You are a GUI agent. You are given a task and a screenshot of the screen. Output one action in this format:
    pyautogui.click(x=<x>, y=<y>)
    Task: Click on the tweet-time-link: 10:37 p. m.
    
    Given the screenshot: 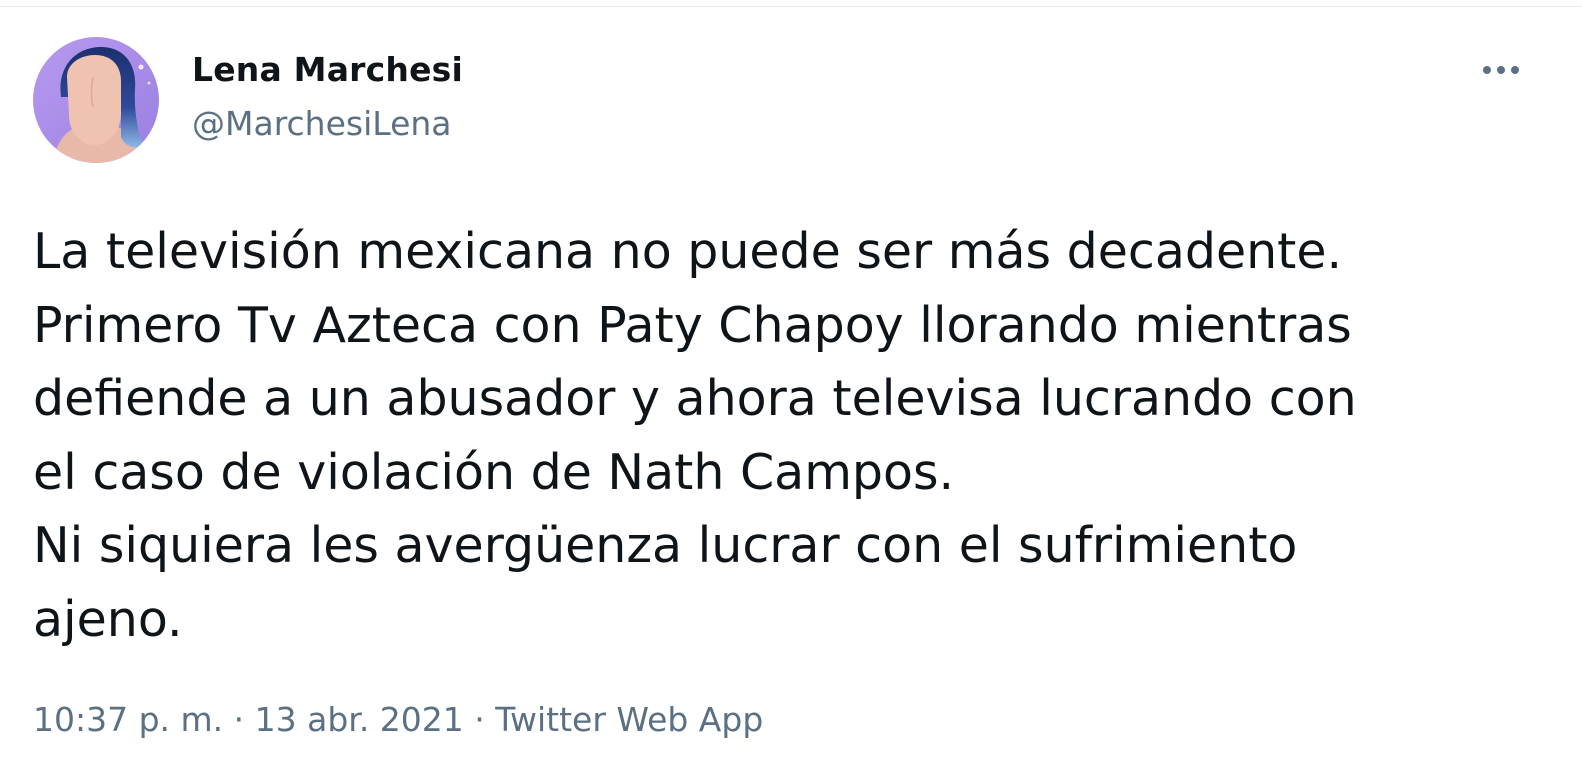 What is the action you would take?
    pyautogui.click(x=128, y=719)
    